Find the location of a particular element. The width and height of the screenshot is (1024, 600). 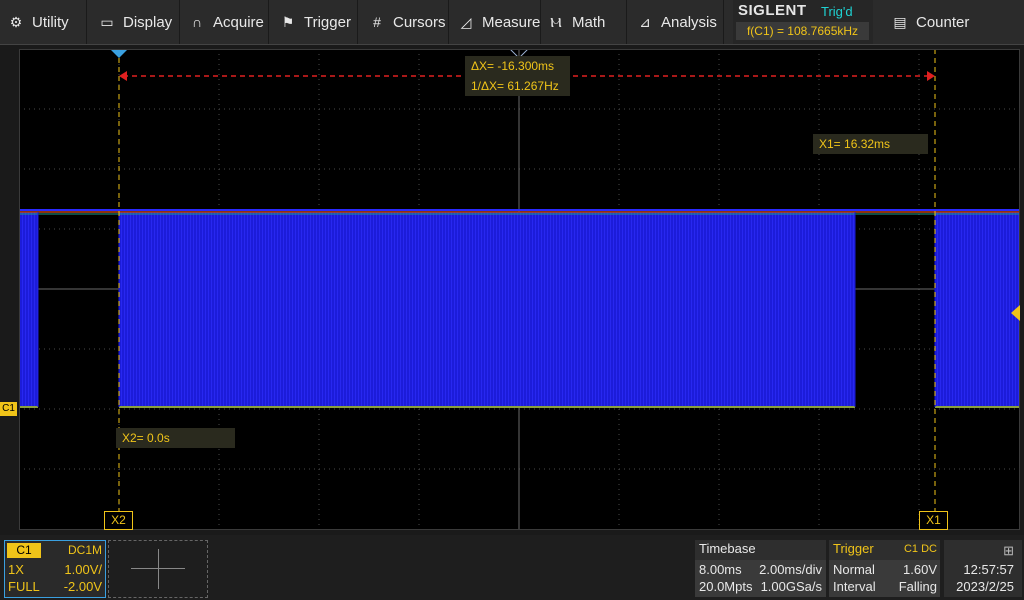

menu-utility-label: Utility is located at coordinates (50, 22).